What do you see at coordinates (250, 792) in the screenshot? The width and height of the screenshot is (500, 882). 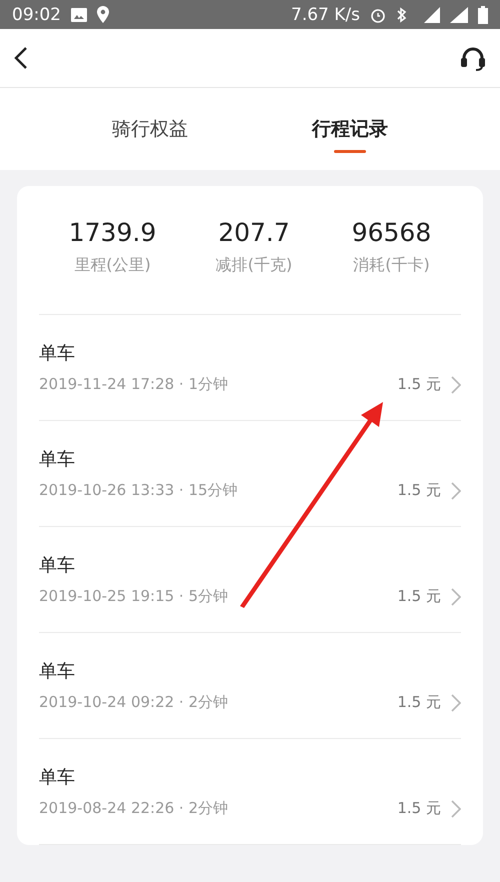 I see `trip-row: 单车 2019-08-24 22:26 · 2分钟 1.5 元` at bounding box center [250, 792].